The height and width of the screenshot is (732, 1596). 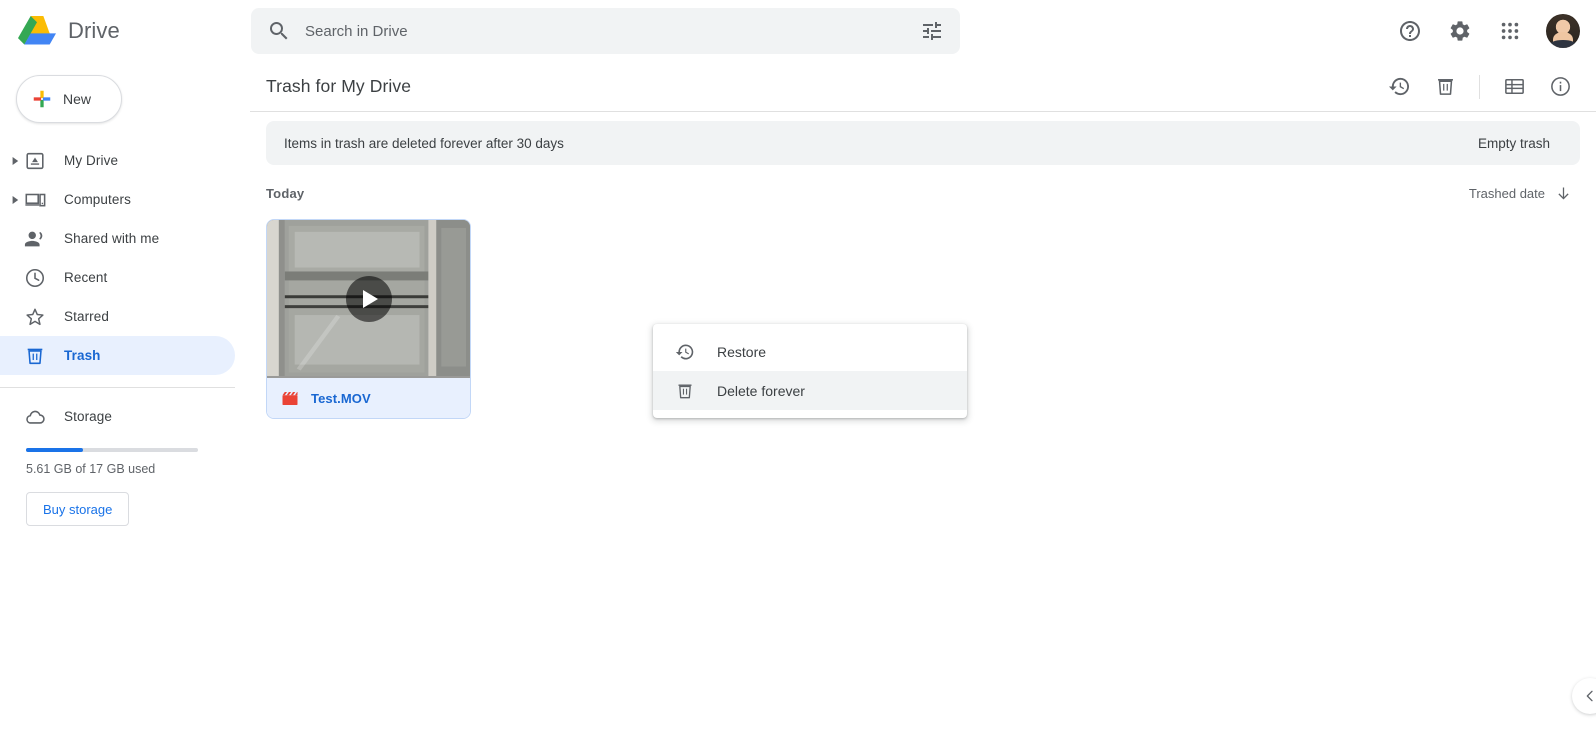 What do you see at coordinates (341, 398) in the screenshot?
I see `file-name: Test.MOV` at bounding box center [341, 398].